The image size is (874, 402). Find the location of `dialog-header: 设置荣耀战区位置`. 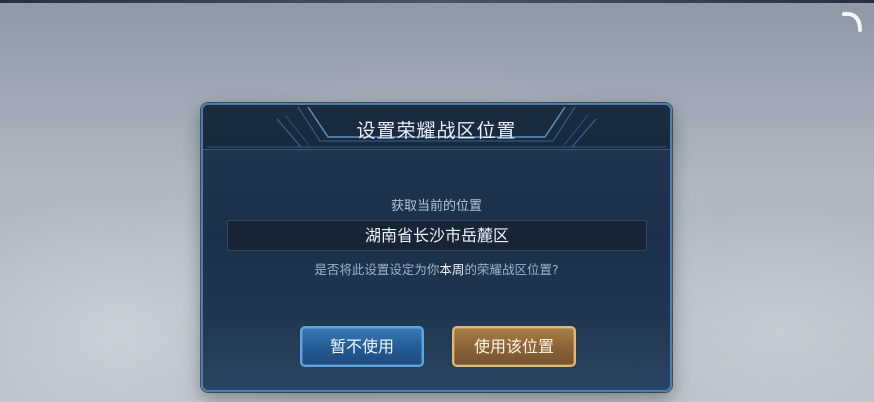

dialog-header: 设置荣耀战区位置 is located at coordinates (436, 127).